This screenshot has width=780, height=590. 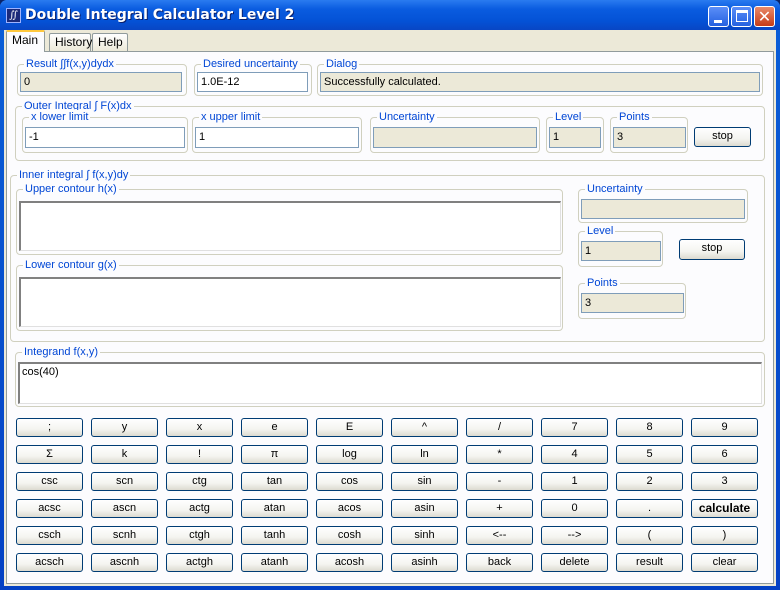 What do you see at coordinates (124, 508) in the screenshot?
I see `key-ascn-button: ascn` at bounding box center [124, 508].